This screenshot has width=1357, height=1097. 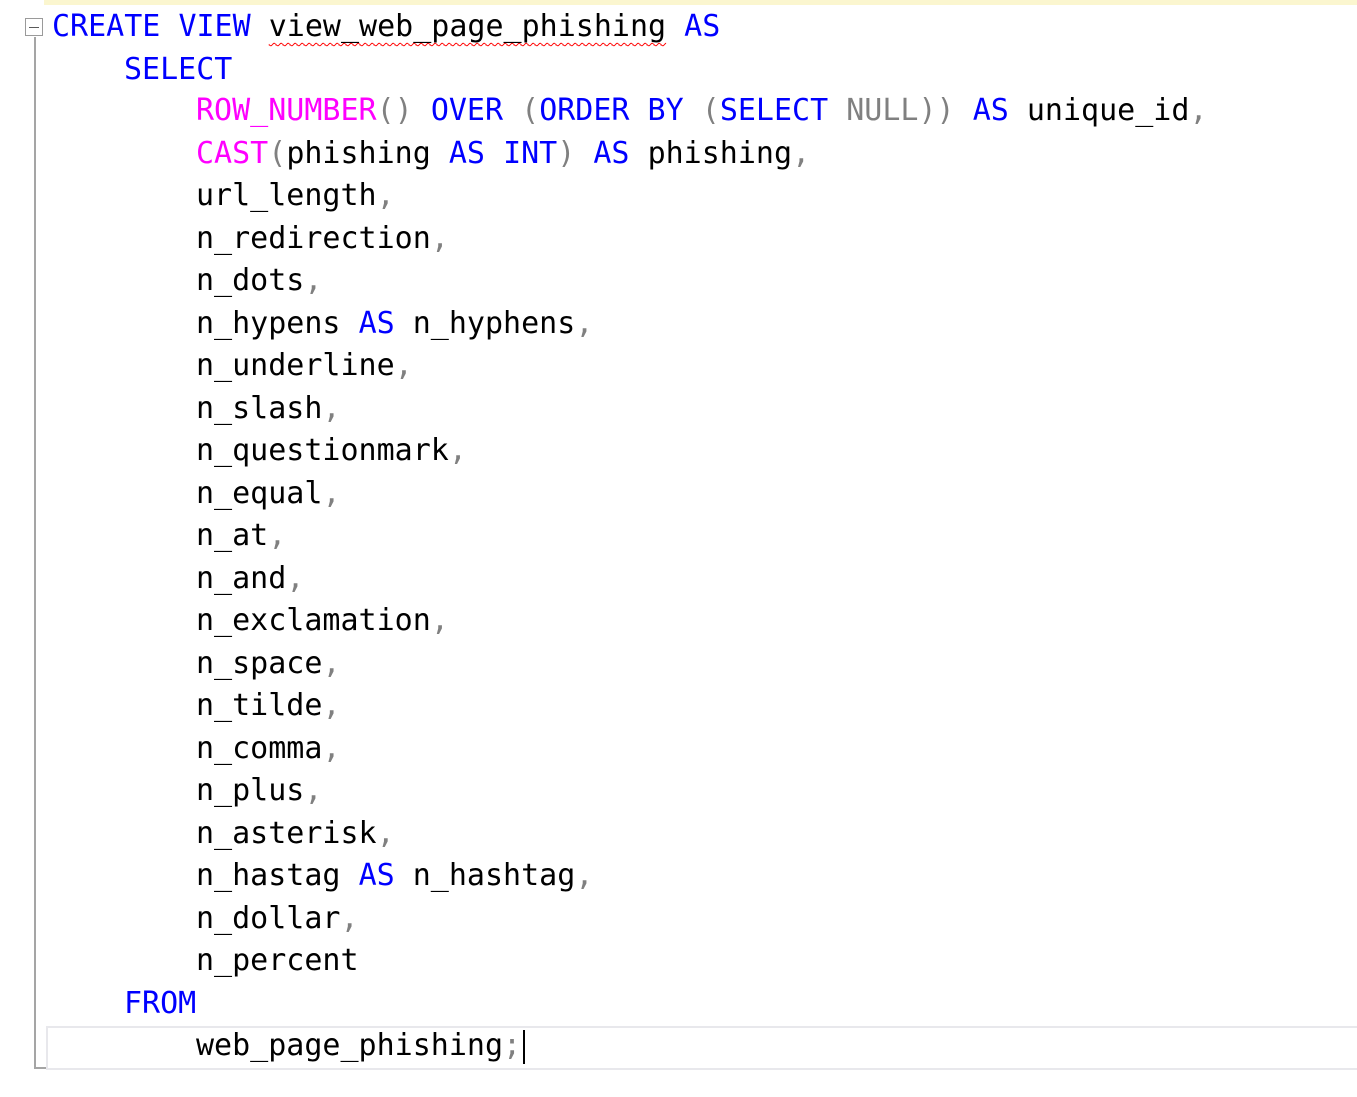 I want to click on column-name: n_comma, so click(x=259, y=748).